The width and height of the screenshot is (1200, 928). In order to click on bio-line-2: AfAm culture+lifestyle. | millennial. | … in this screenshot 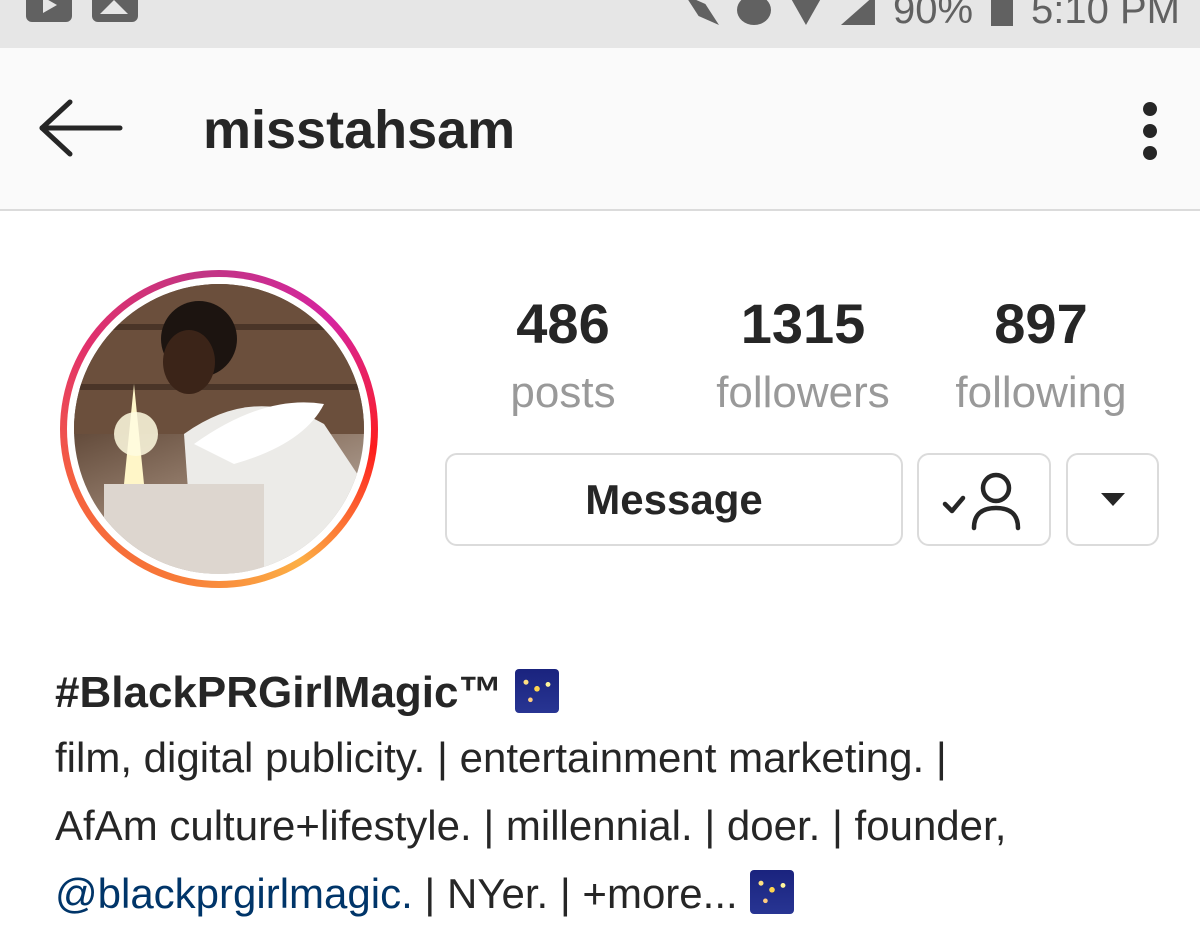, I will do `click(531, 825)`.